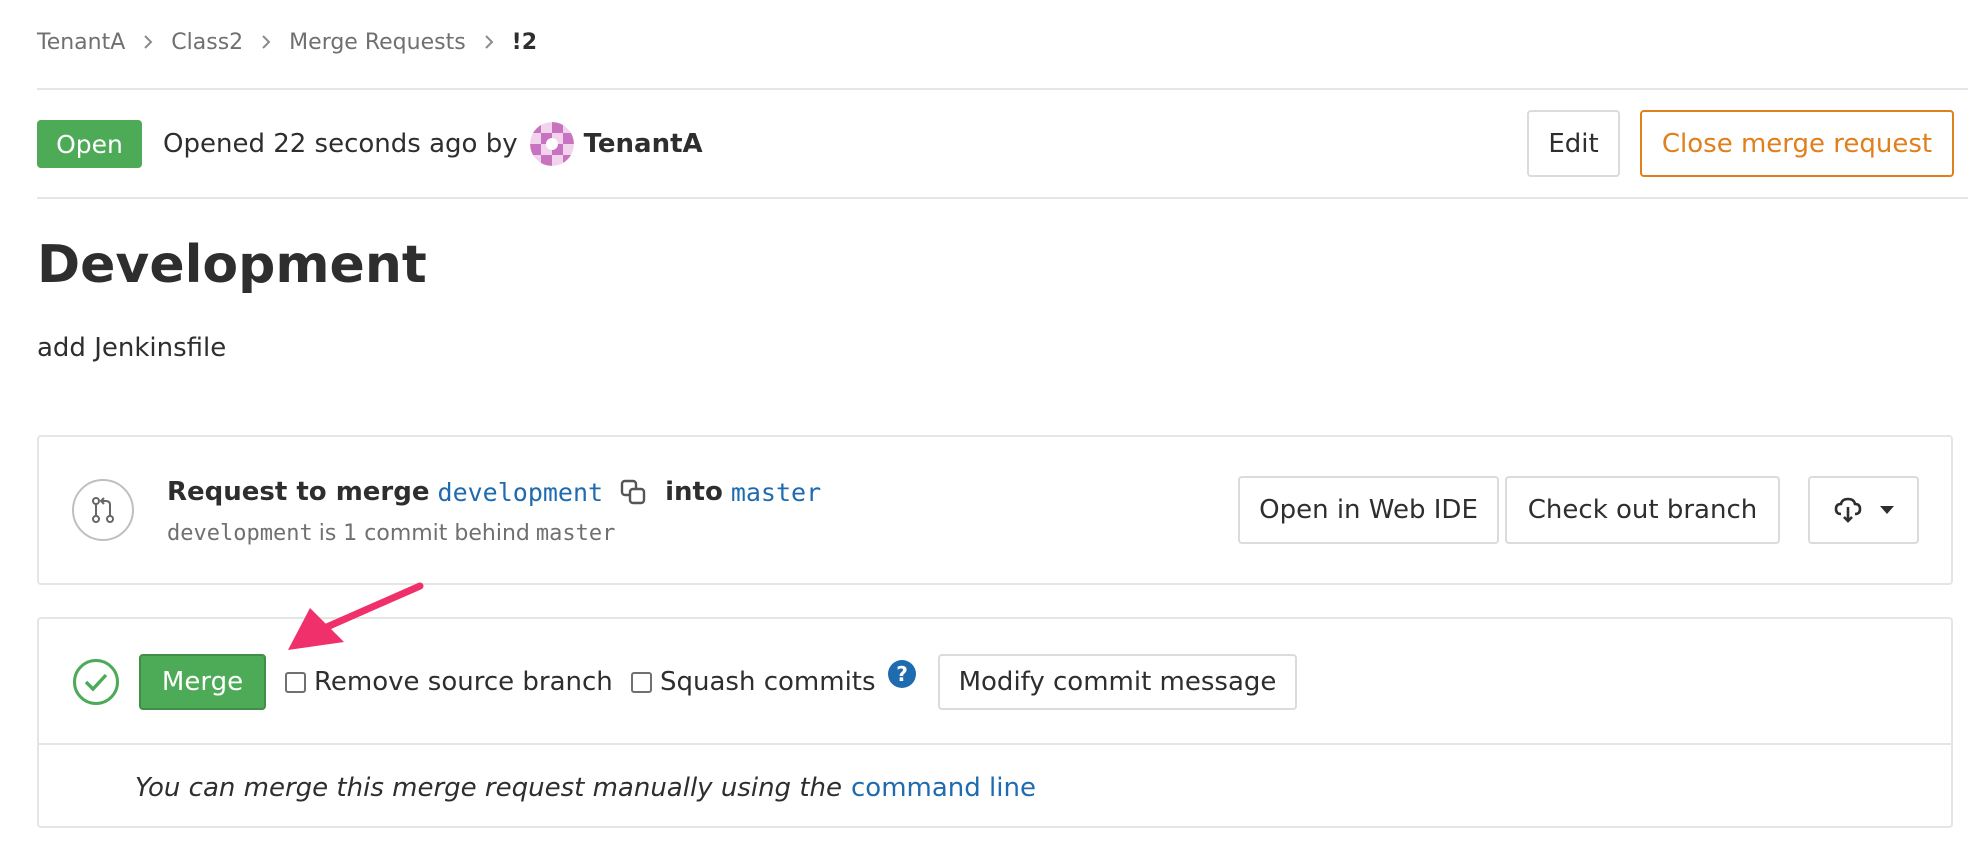 Image resolution: width=1968 pixels, height=854 pixels. Describe the element at coordinates (694, 492) in the screenshot. I see `into-label: into` at that location.